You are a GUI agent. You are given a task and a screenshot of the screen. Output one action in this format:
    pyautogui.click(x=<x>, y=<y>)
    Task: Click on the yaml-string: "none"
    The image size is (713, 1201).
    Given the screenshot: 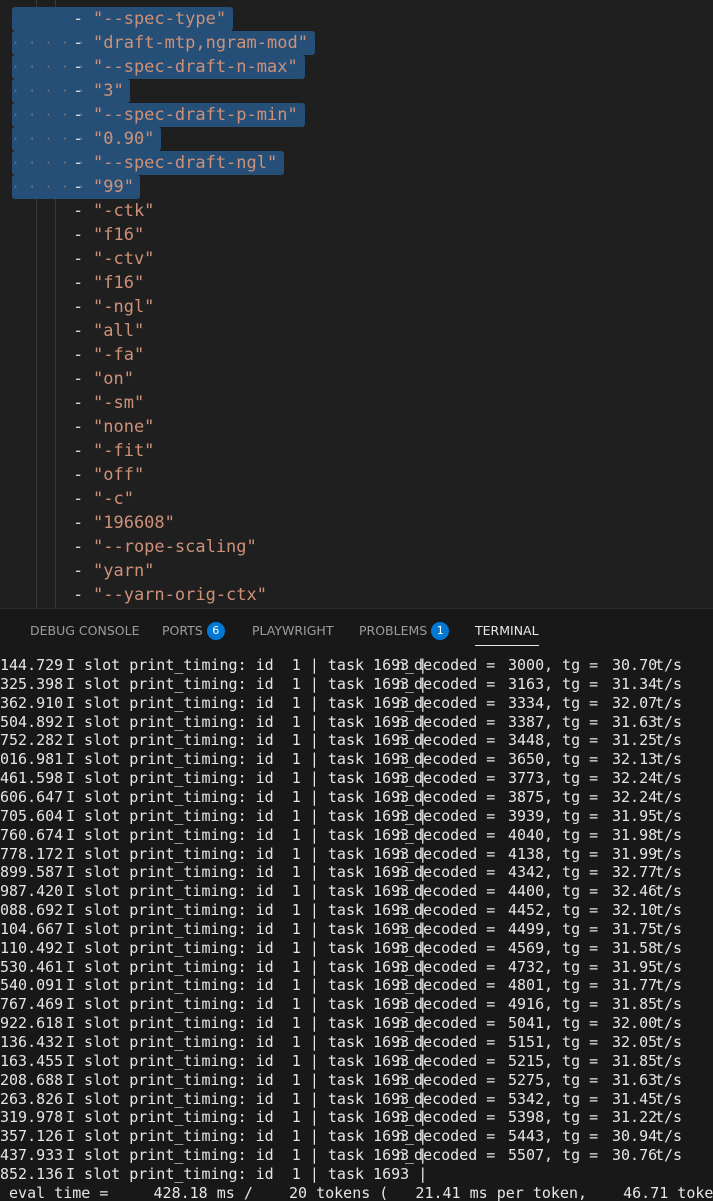 What is the action you would take?
    pyautogui.click(x=124, y=427)
    